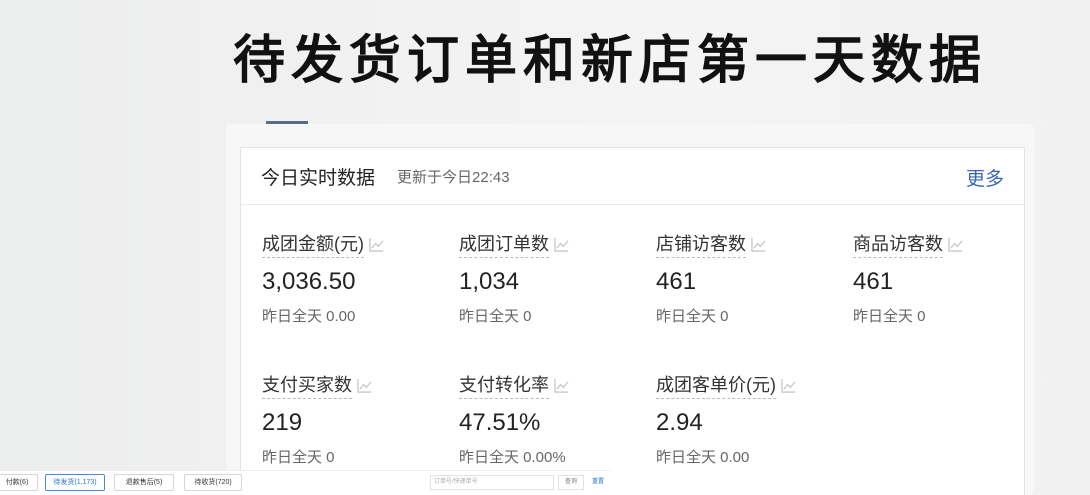 The image size is (1090, 495). Describe the element at coordinates (19, 482) in the screenshot. I see `tab-unpaid: 付款(6)` at that location.